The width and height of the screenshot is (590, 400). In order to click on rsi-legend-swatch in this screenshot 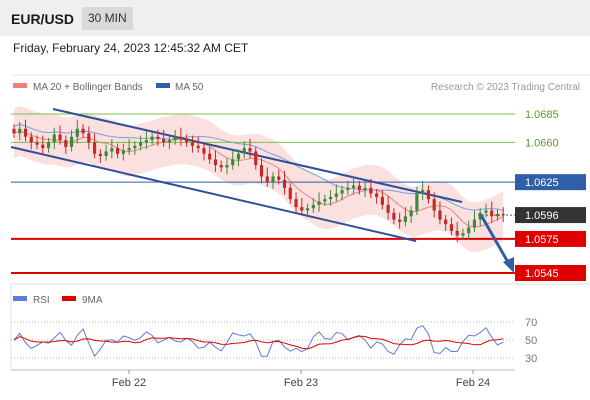, I will do `click(20, 298)`.